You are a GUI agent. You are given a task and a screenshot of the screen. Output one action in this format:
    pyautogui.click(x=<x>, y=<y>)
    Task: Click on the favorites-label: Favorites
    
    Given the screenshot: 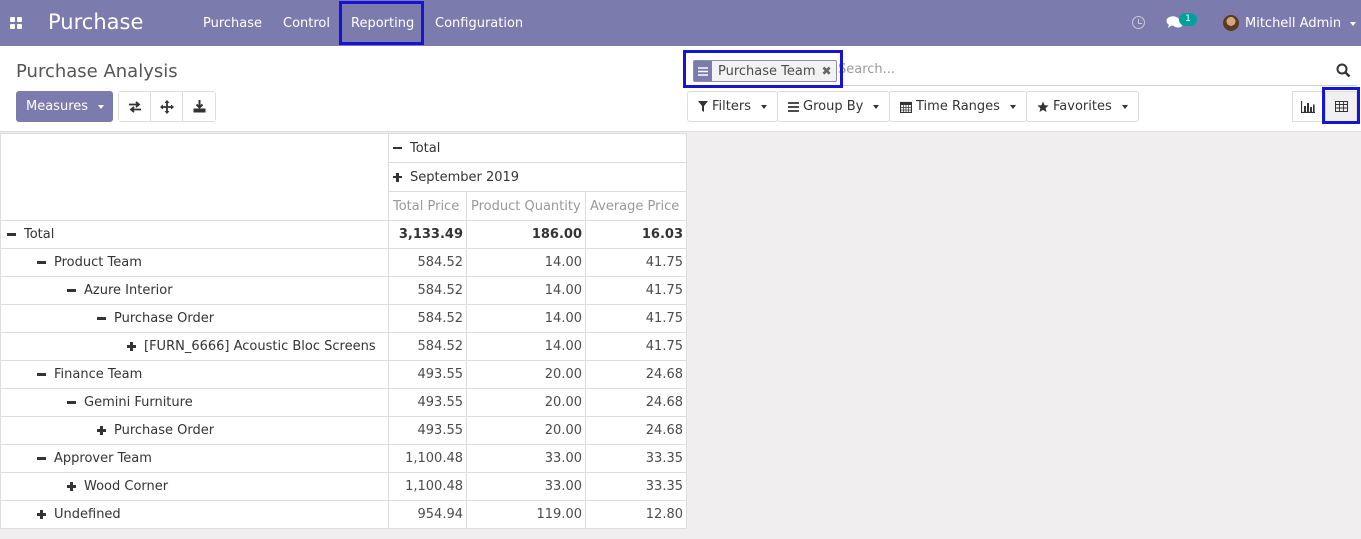 What is the action you would take?
    pyautogui.click(x=1082, y=106)
    